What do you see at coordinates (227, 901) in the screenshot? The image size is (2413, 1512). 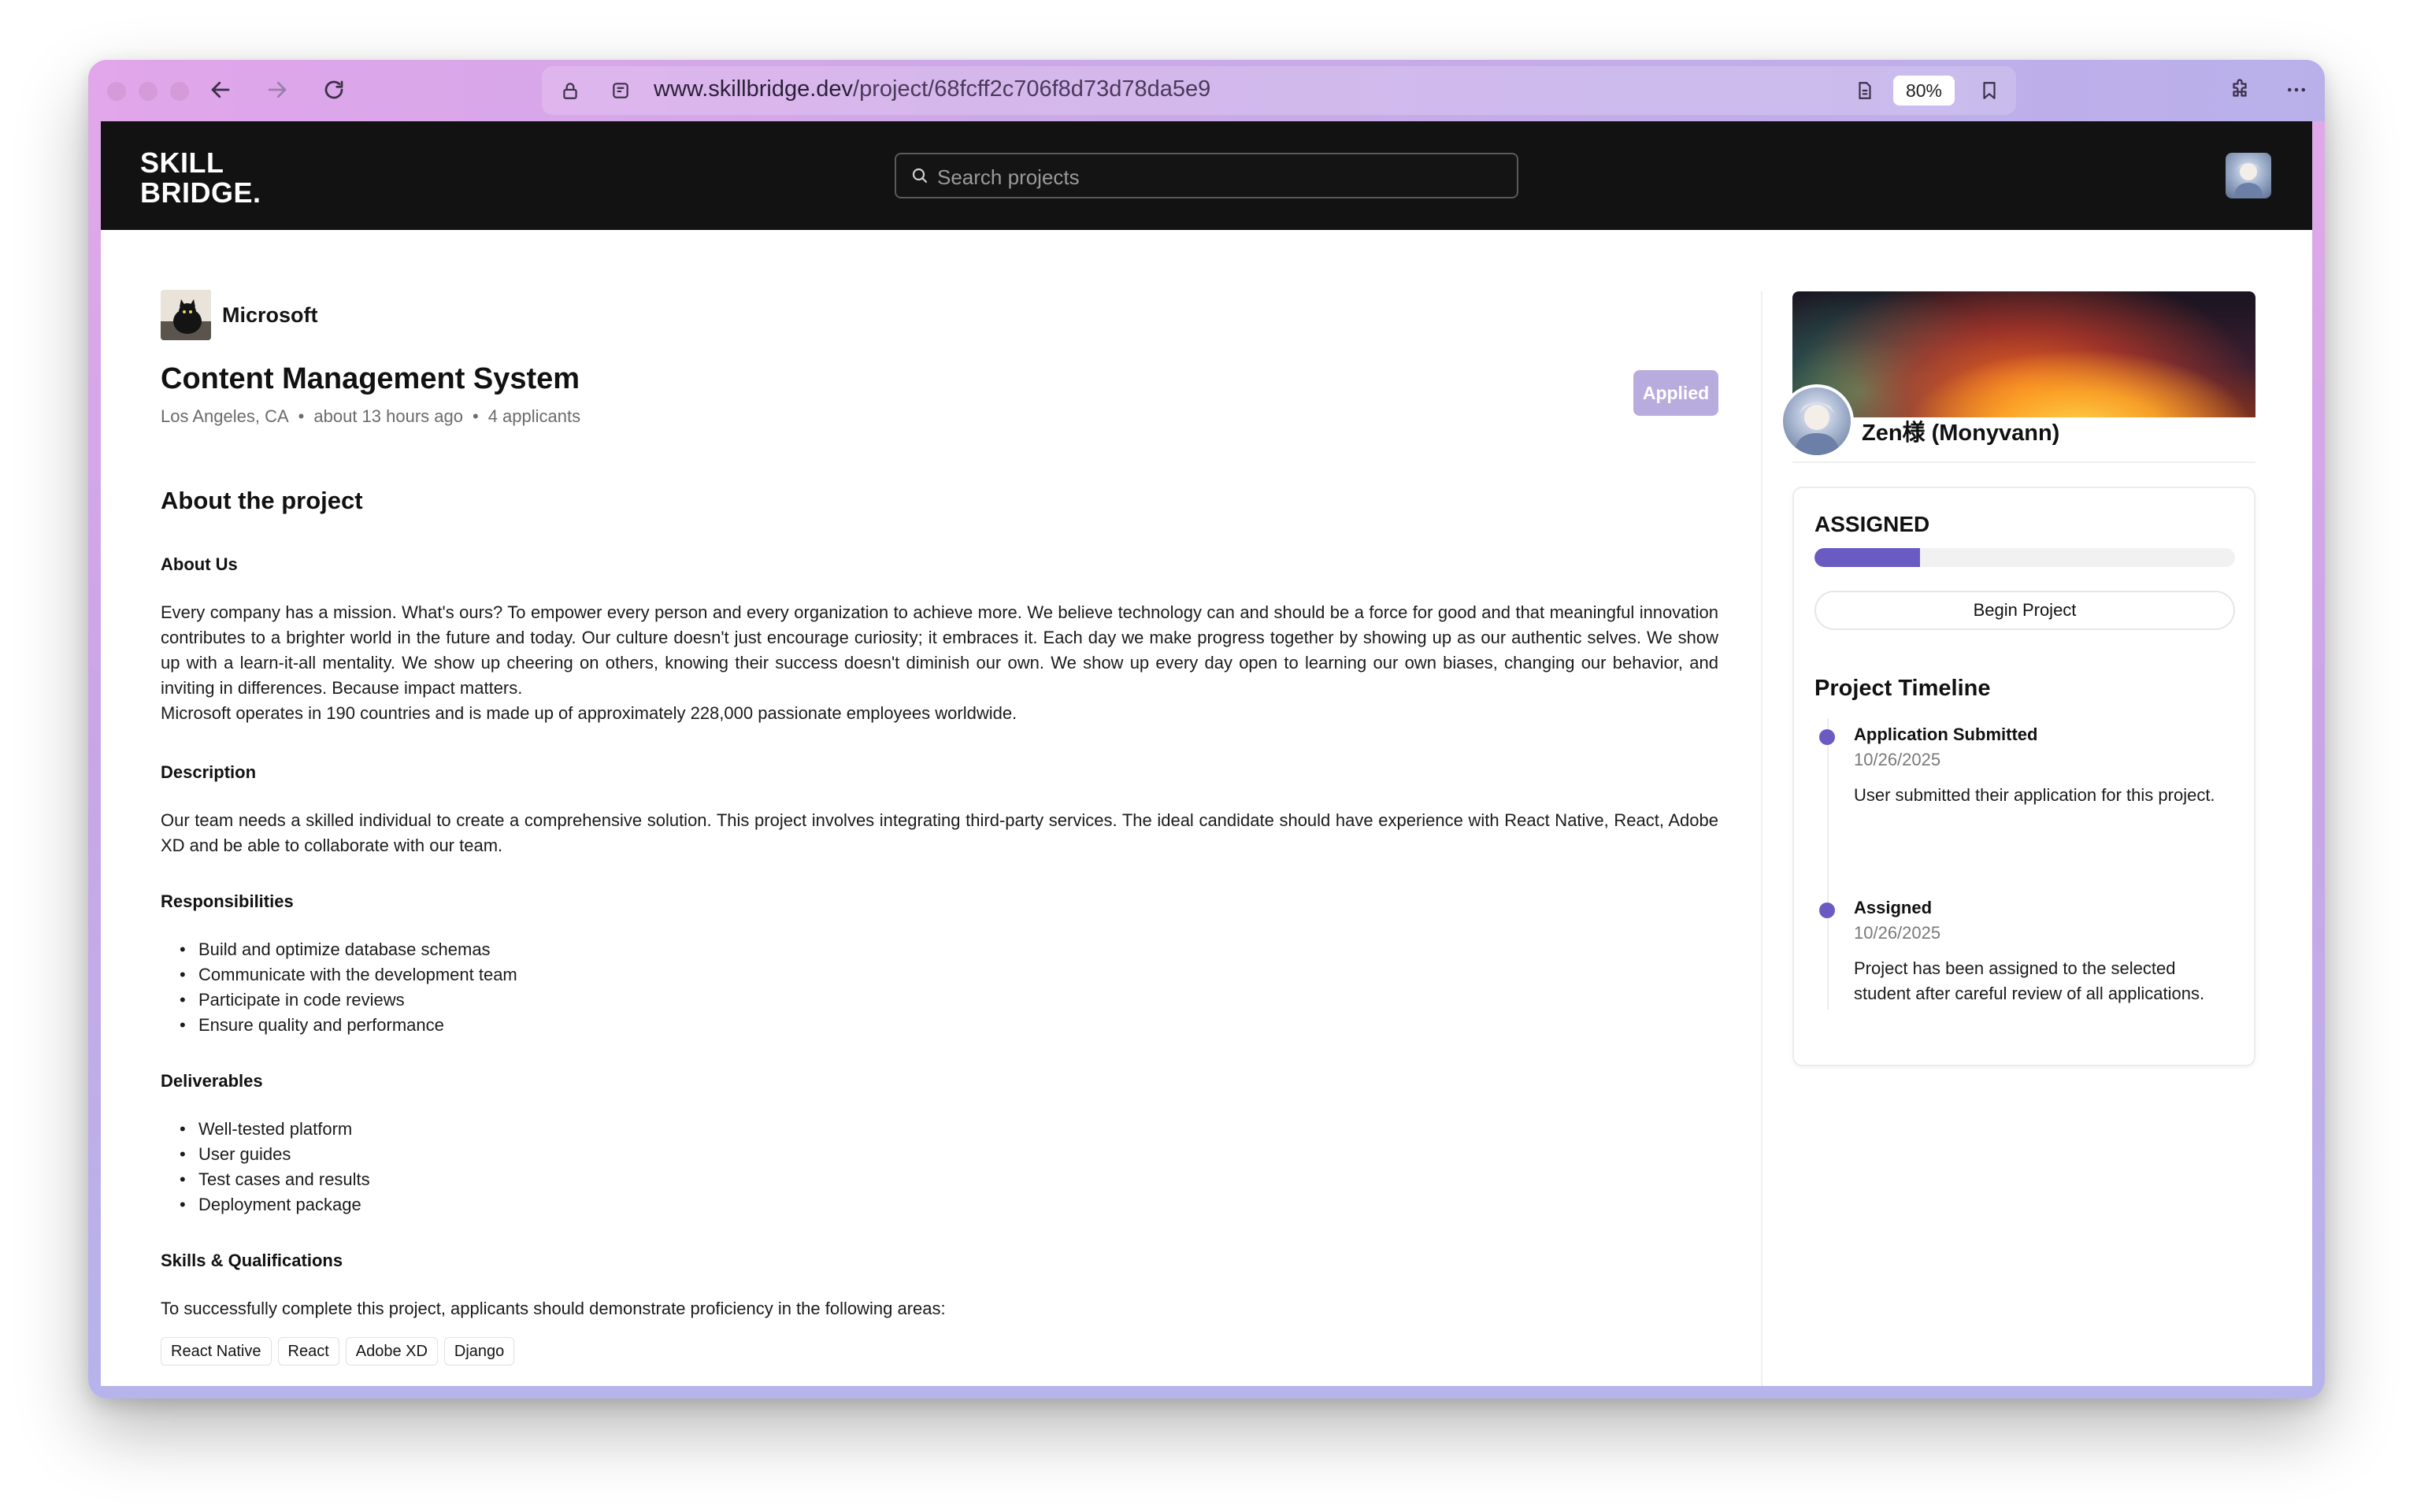 I see `responsibilities-heading: Responsibilities` at bounding box center [227, 901].